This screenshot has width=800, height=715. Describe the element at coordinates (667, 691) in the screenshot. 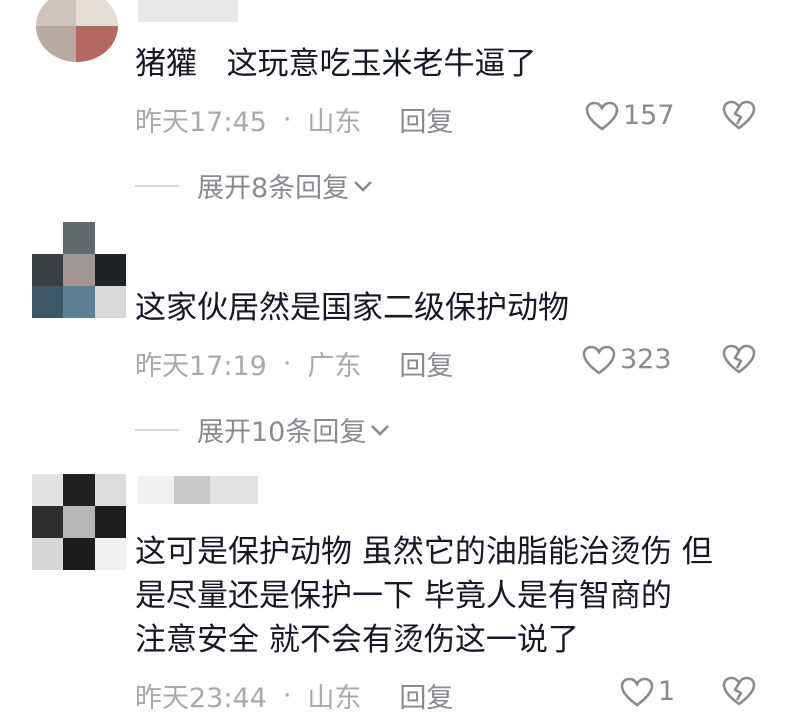

I see `like-count: 1` at that location.